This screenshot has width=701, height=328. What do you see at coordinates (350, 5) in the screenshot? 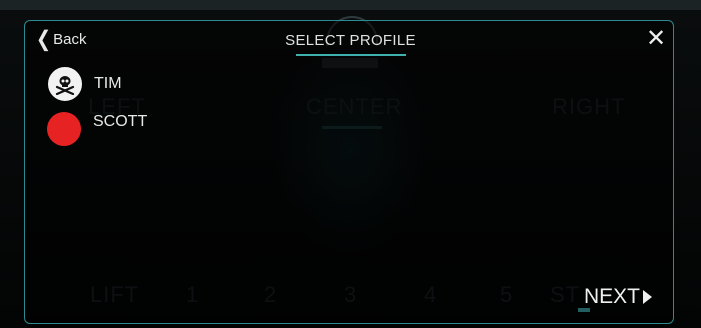
I see `top-strip` at bounding box center [350, 5].